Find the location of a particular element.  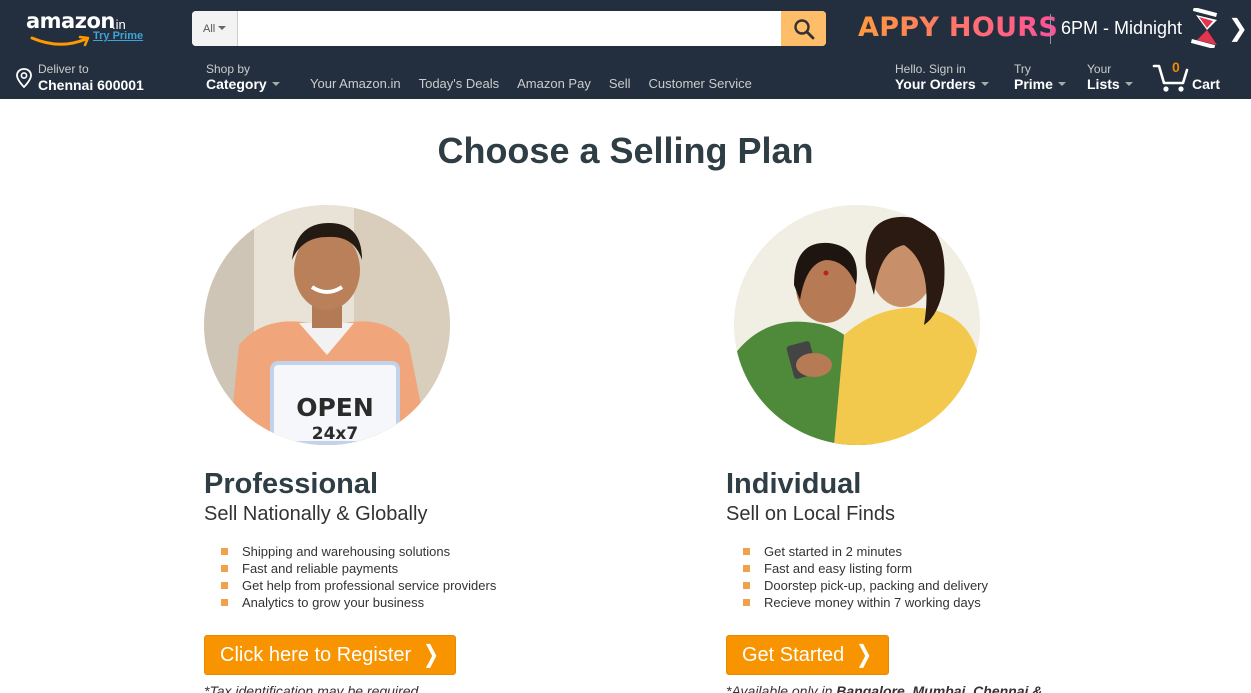

try-prime-menu: Try Prime is located at coordinates (1040, 77).